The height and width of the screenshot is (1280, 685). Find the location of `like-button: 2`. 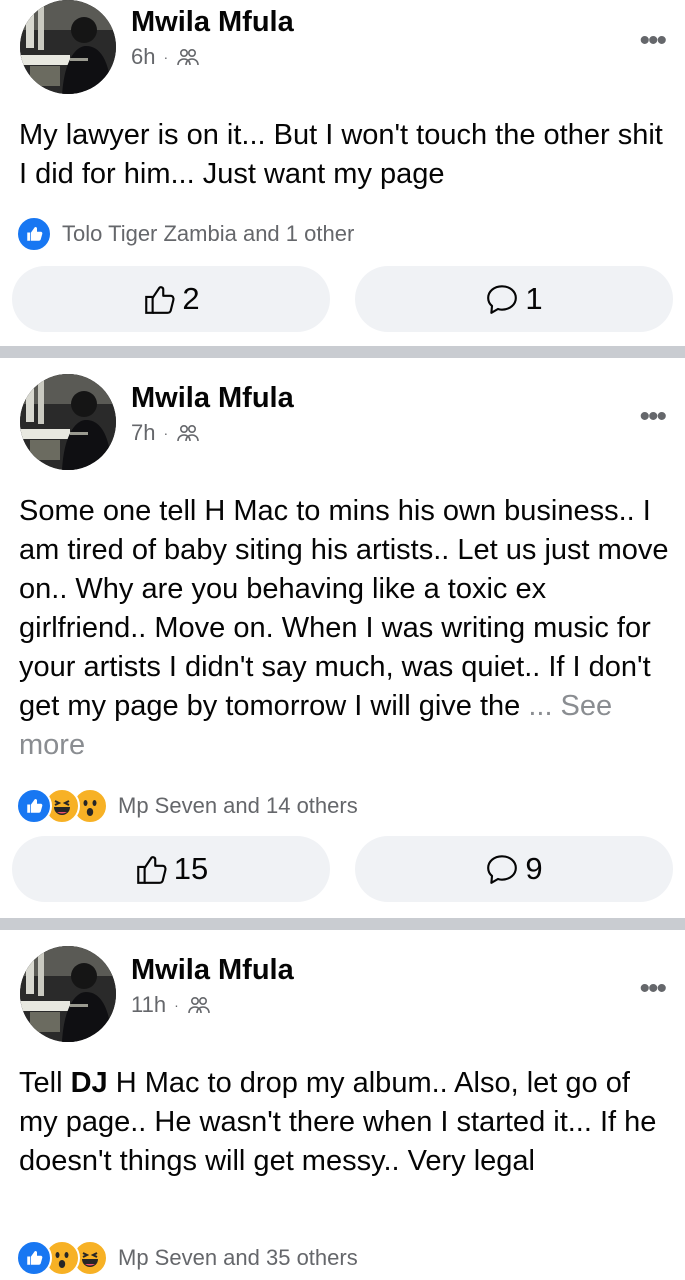

like-button: 2 is located at coordinates (171, 299).